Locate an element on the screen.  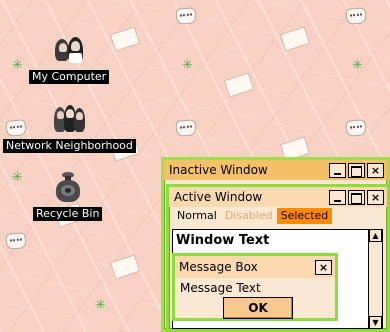
active-window-titlebar: Active Window × is located at coordinates (278, 197).